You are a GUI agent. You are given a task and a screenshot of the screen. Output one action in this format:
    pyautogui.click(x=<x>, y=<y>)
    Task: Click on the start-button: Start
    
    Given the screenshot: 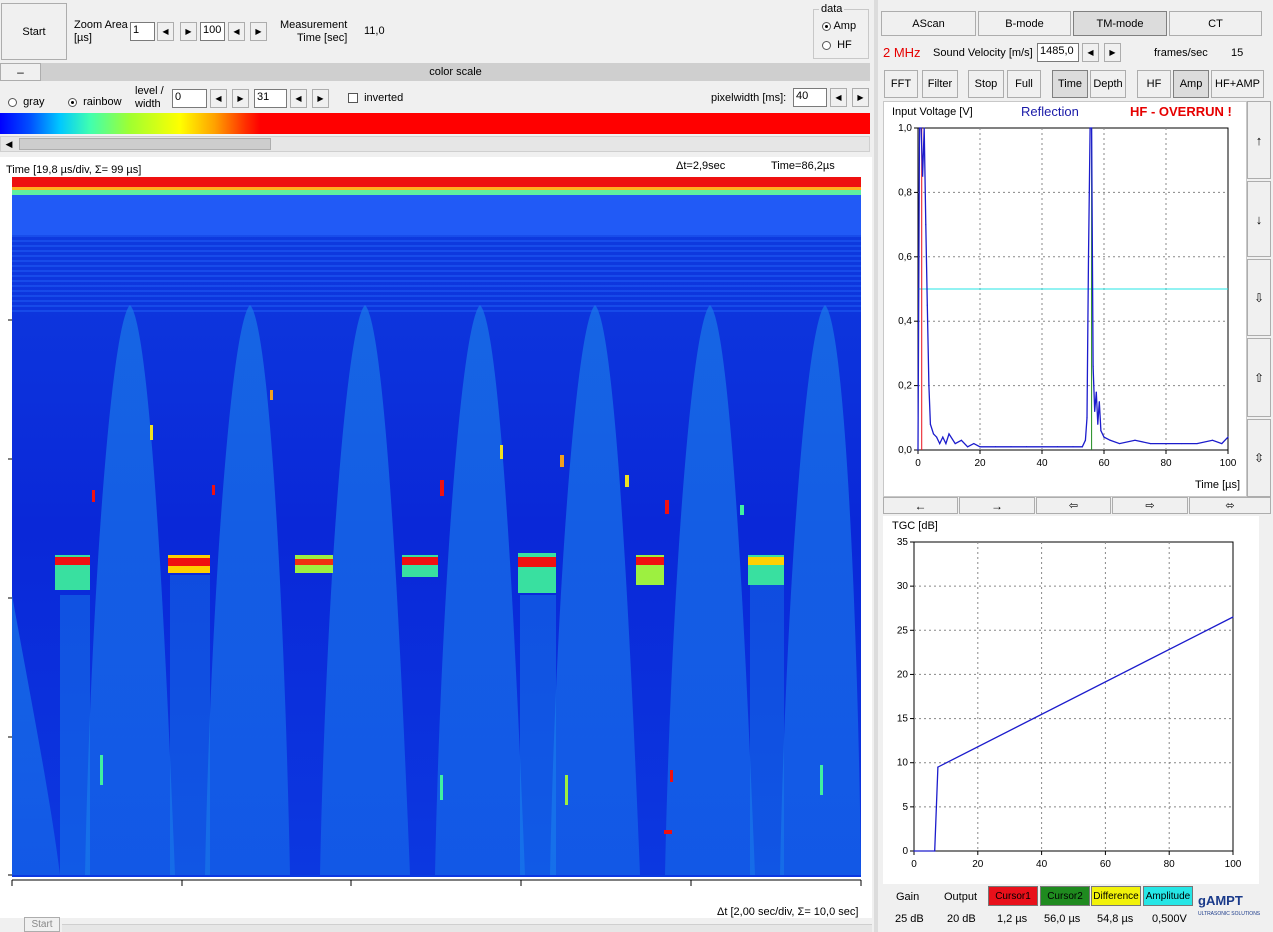 What is the action you would take?
    pyautogui.click(x=34, y=31)
    